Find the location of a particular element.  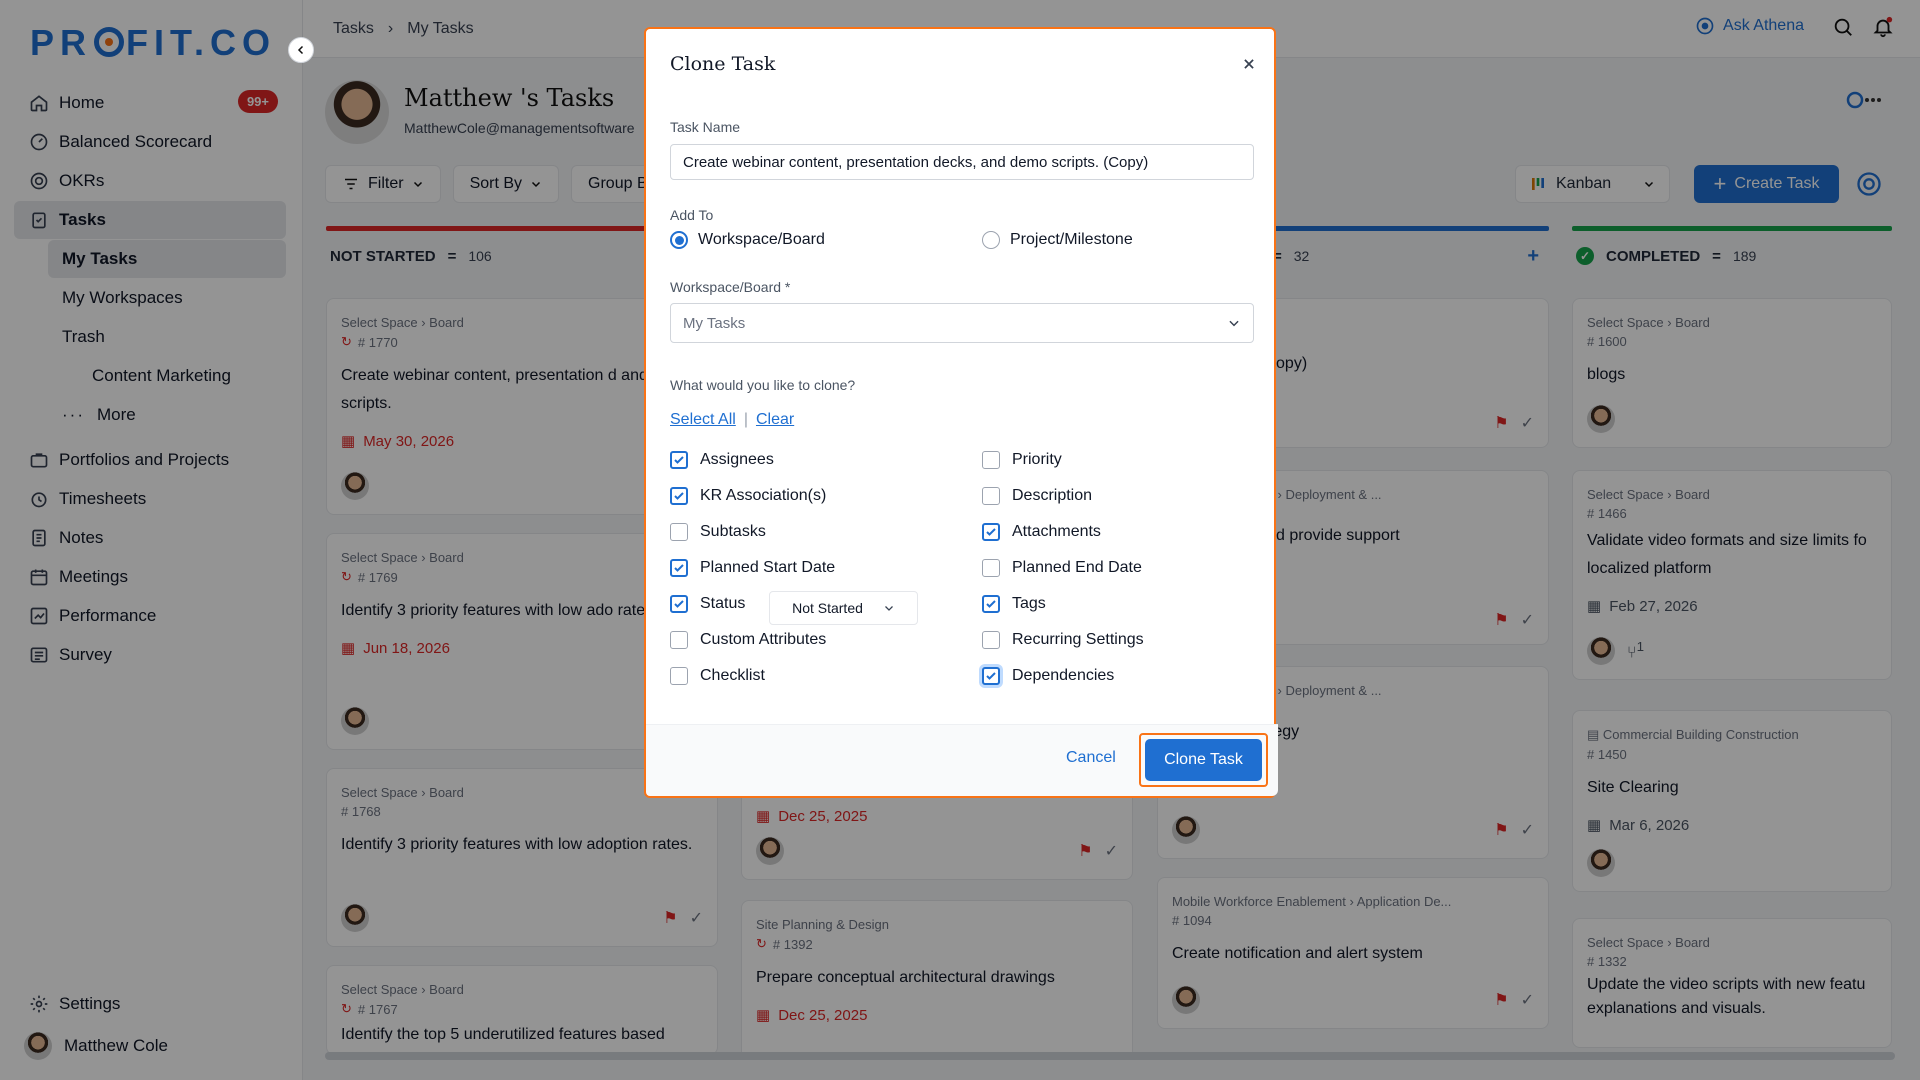

radio-label: Workspace/Board is located at coordinates (761, 239).